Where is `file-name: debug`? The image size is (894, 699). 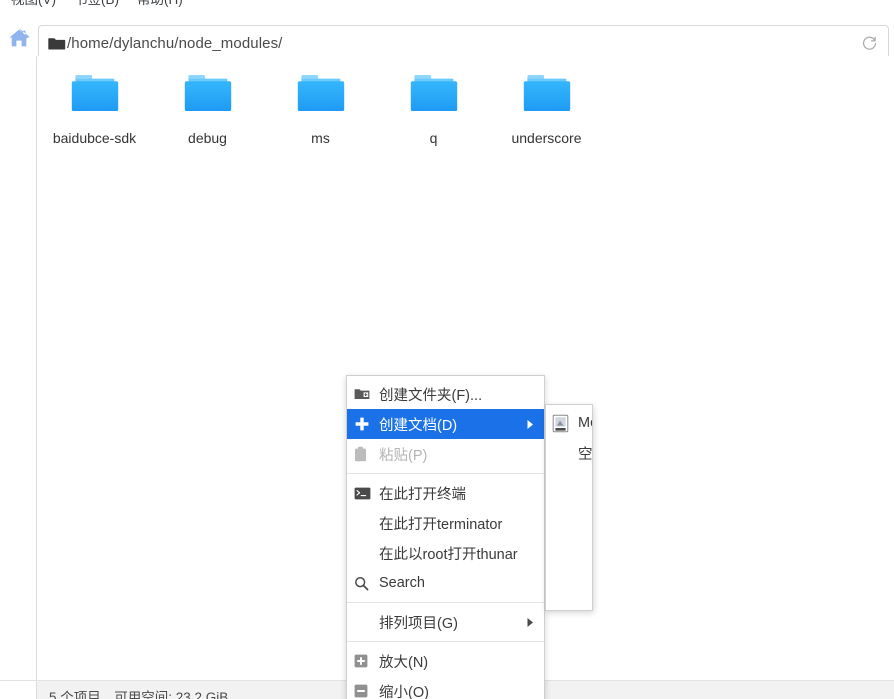
file-name: debug is located at coordinates (207, 138).